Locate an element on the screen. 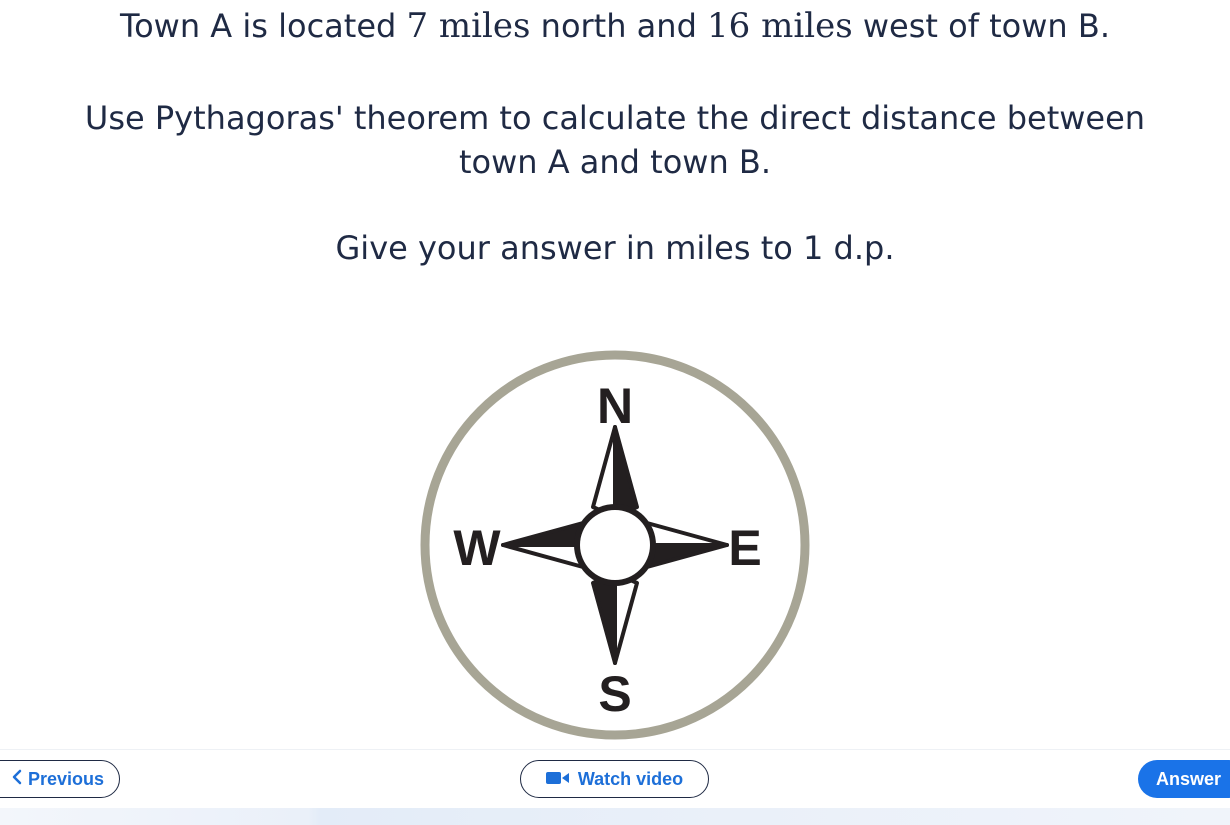  line2b-text: town A and town B. is located at coordinates (615, 162).